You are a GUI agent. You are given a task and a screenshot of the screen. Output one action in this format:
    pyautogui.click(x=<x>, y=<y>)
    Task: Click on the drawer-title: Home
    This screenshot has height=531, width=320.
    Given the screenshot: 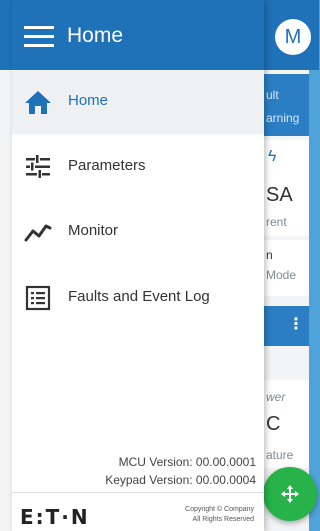 What is the action you would take?
    pyautogui.click(x=95, y=35)
    